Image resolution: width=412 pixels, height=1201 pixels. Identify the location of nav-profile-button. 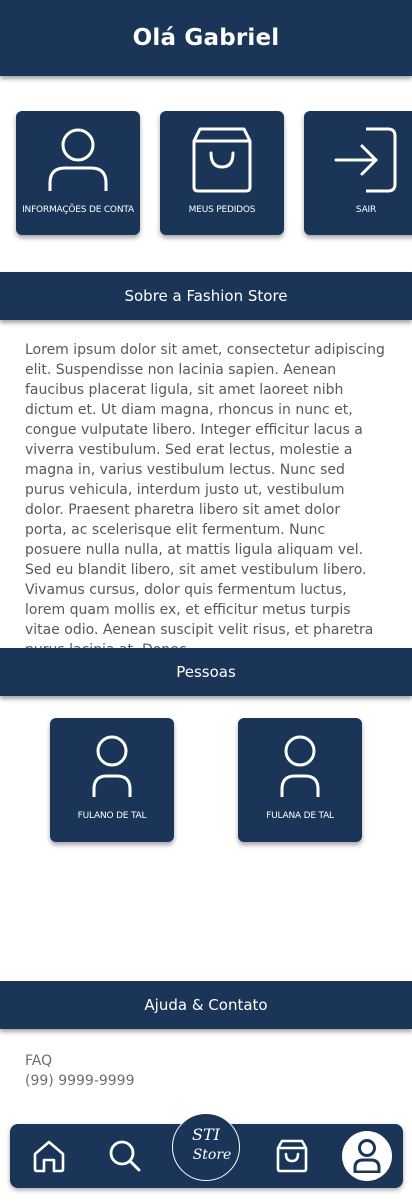
(367, 1156).